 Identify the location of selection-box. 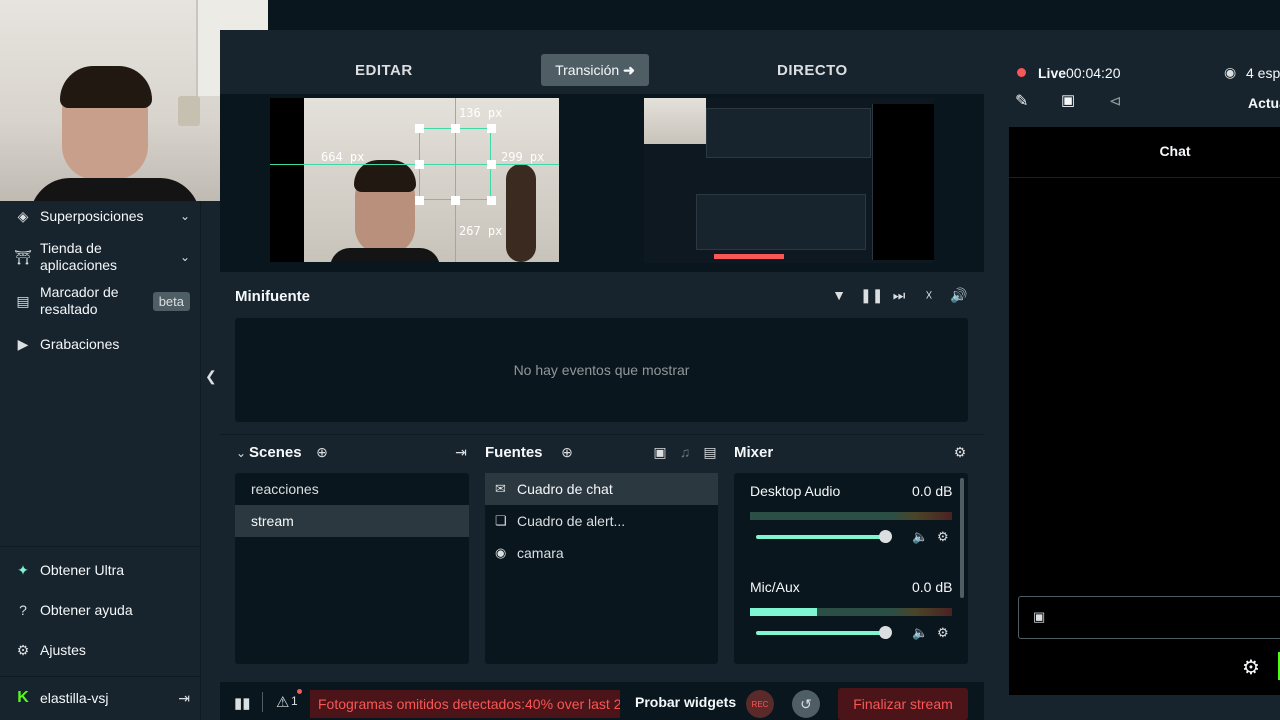
(455, 164).